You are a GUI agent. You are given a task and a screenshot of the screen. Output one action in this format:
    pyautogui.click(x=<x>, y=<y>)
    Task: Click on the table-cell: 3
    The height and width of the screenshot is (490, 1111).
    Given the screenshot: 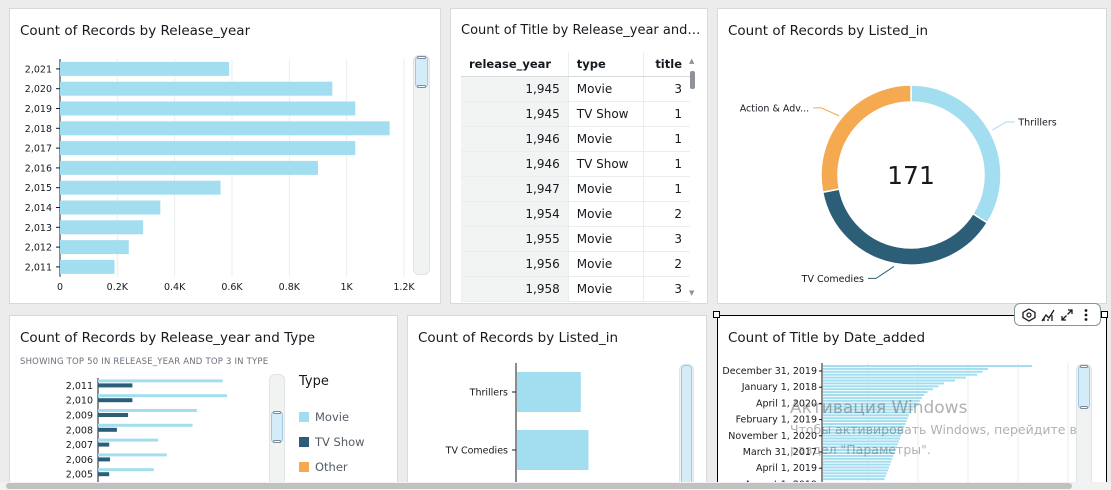 What is the action you would take?
    pyautogui.click(x=666, y=289)
    